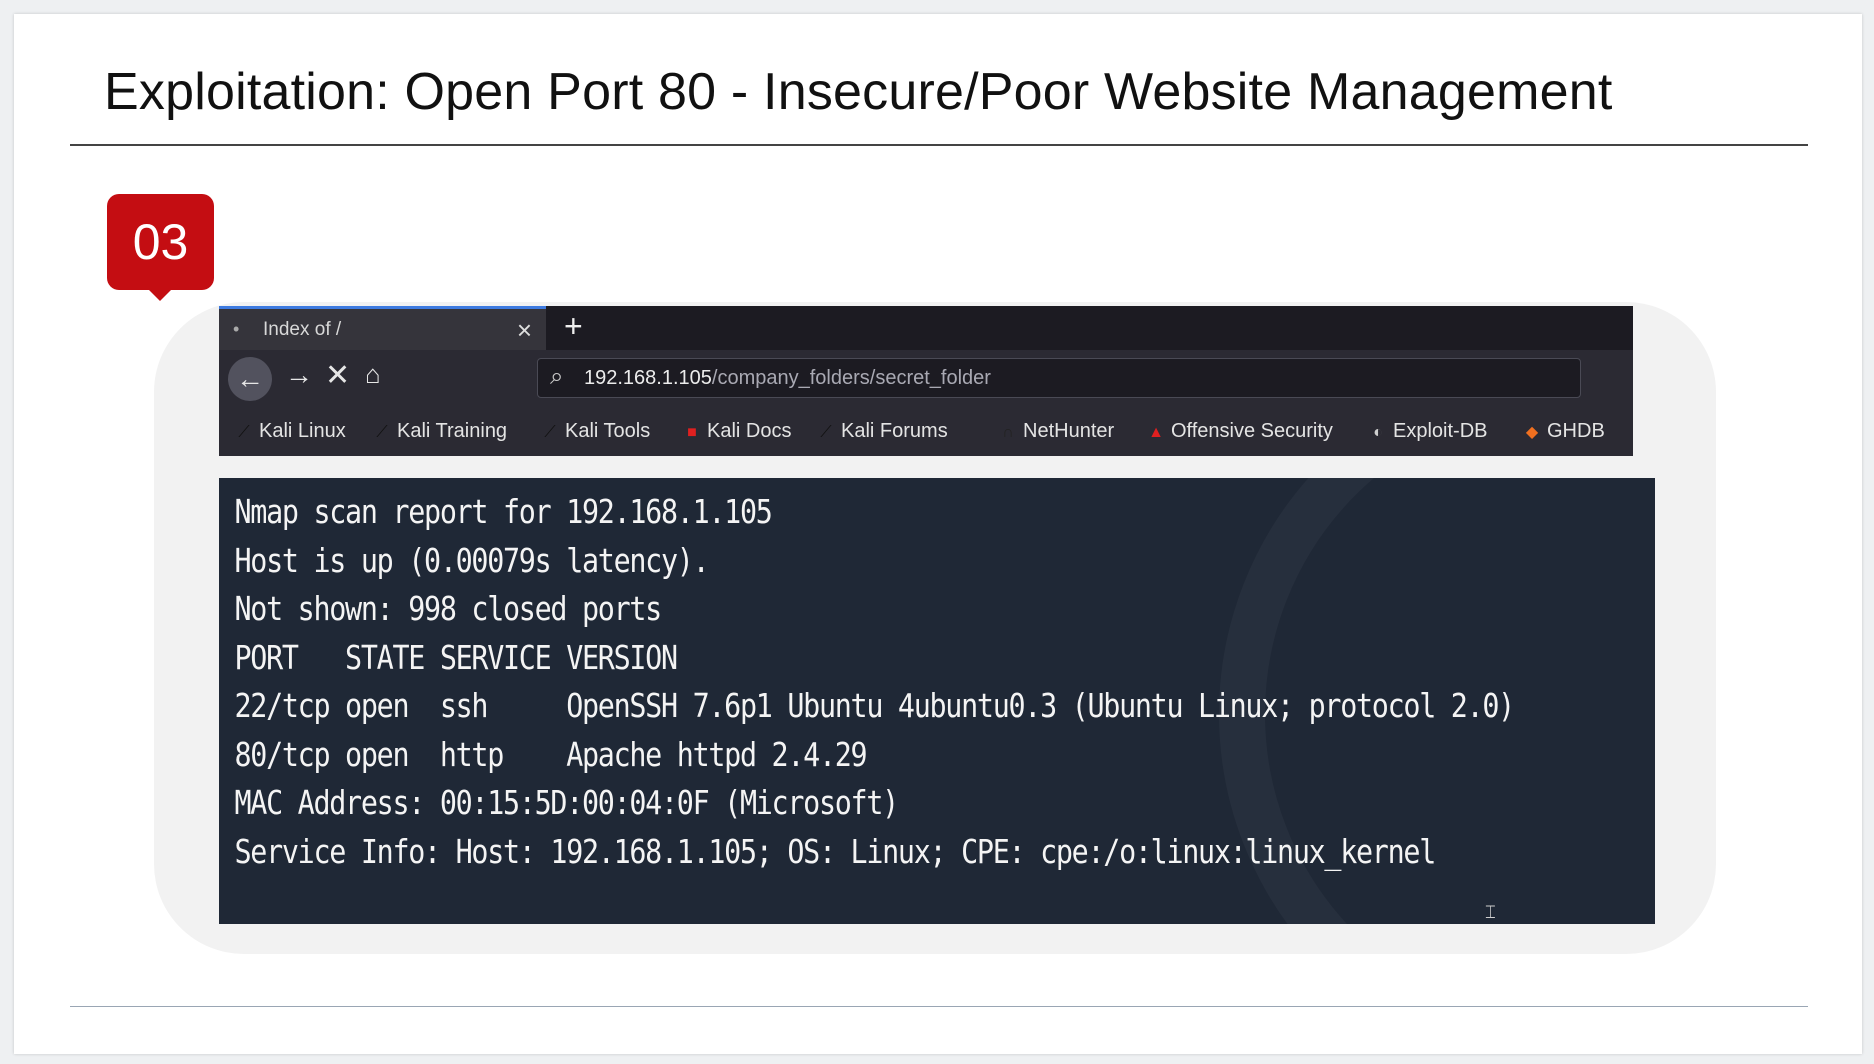 Image resolution: width=1874 pixels, height=1064 pixels. What do you see at coordinates (1378, 432) in the screenshot?
I see `exploitdb-icon: ◐` at bounding box center [1378, 432].